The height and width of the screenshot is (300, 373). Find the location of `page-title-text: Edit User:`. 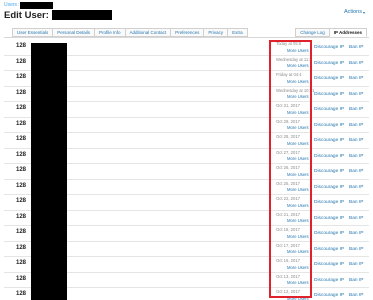

page-title-text: Edit User: is located at coordinates (26, 15).